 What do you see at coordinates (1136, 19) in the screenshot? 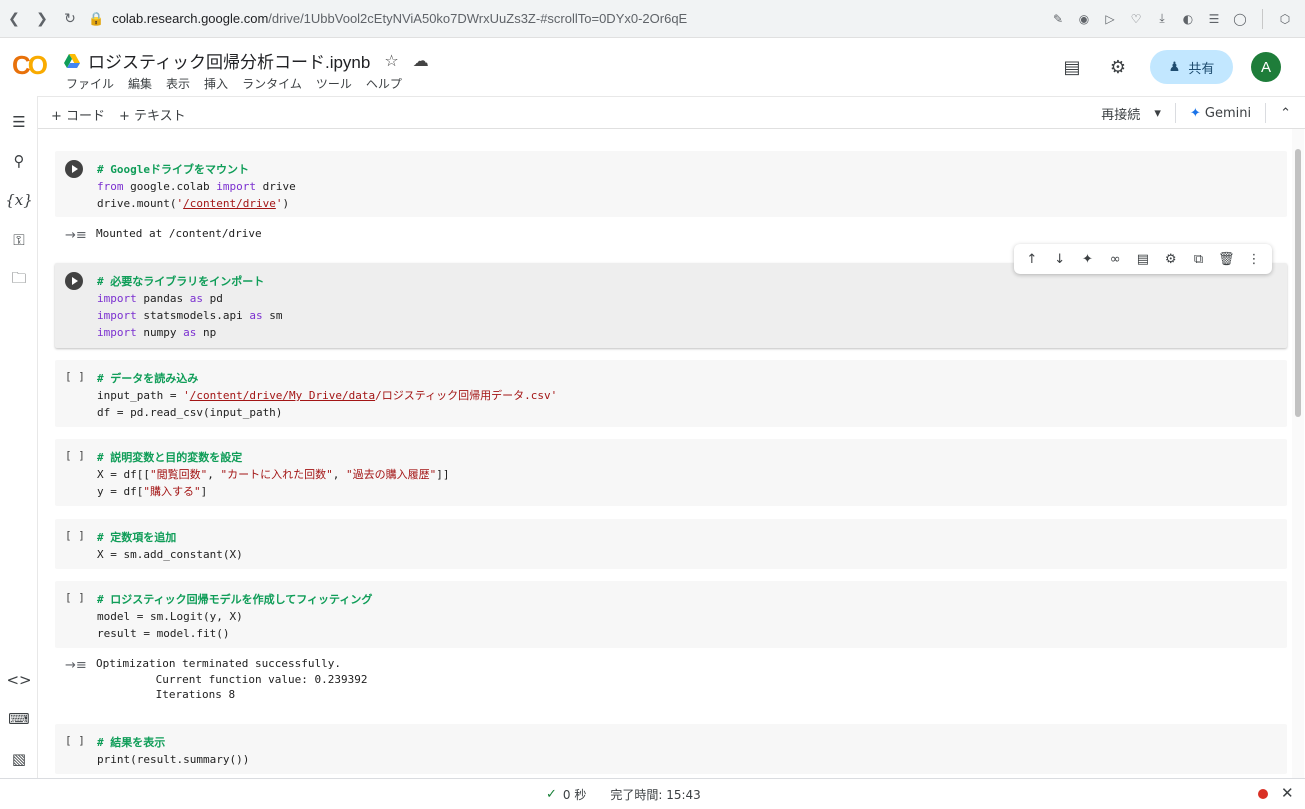
I see `heart-icon: ♡` at bounding box center [1136, 19].